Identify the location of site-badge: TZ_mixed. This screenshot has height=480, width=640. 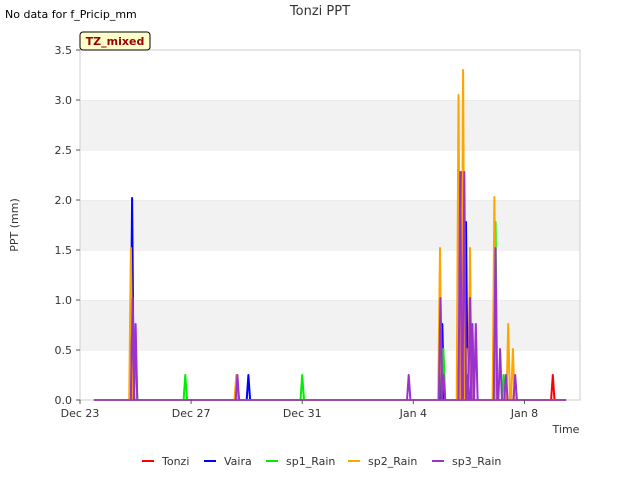
(115, 41).